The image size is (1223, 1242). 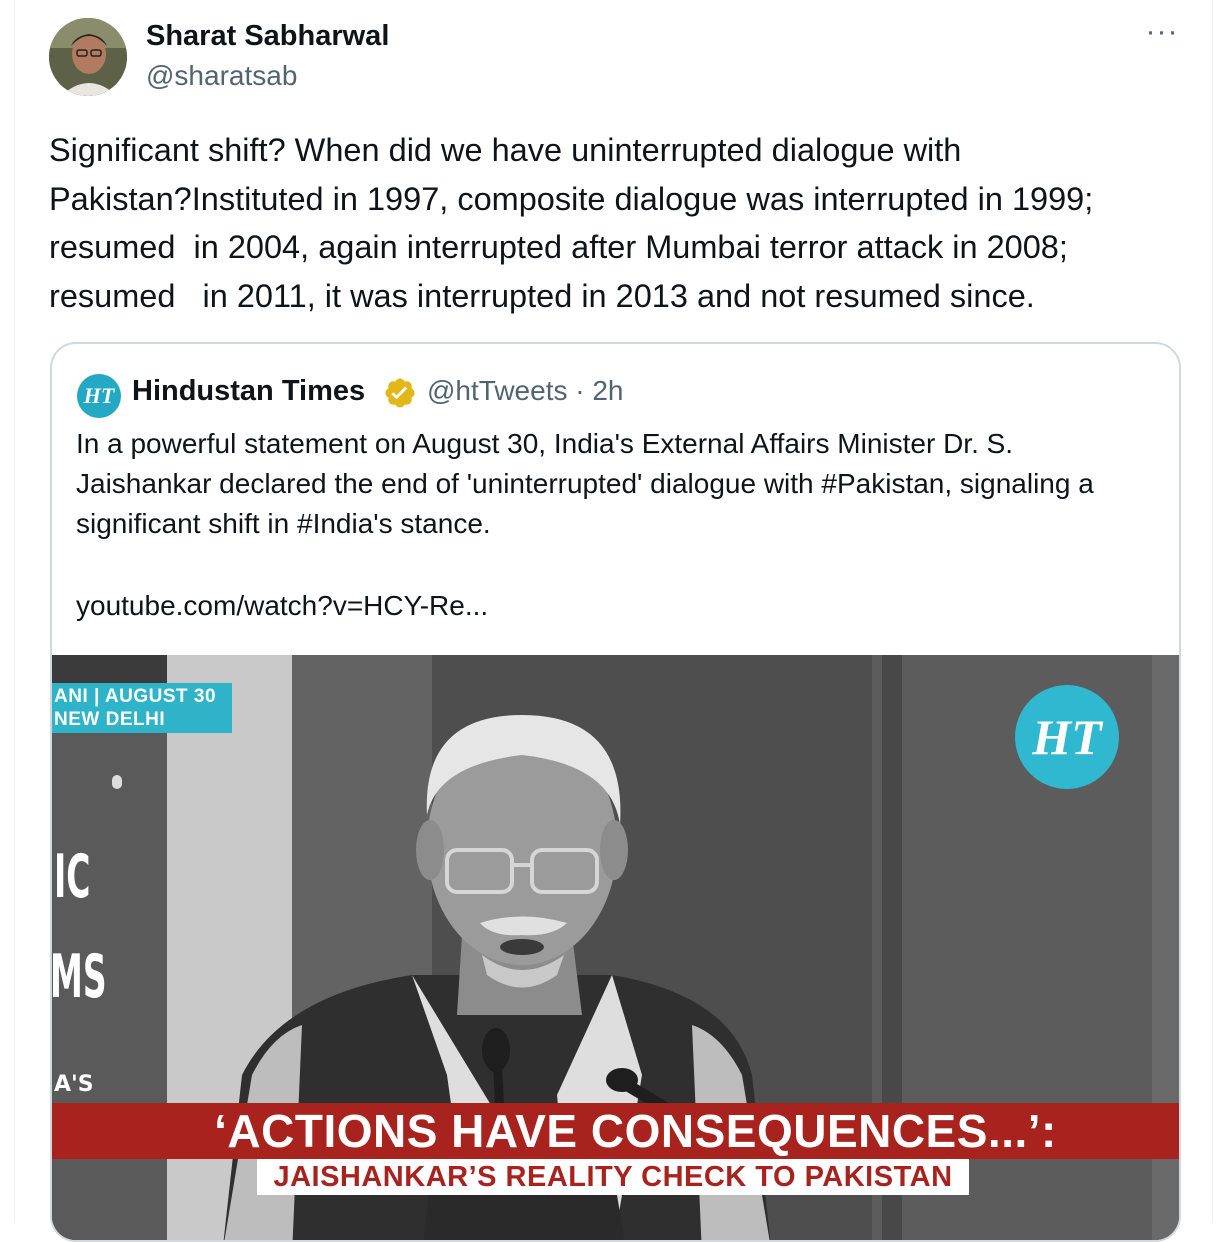 I want to click on backdrop-letters-2: MS, so click(x=79, y=977).